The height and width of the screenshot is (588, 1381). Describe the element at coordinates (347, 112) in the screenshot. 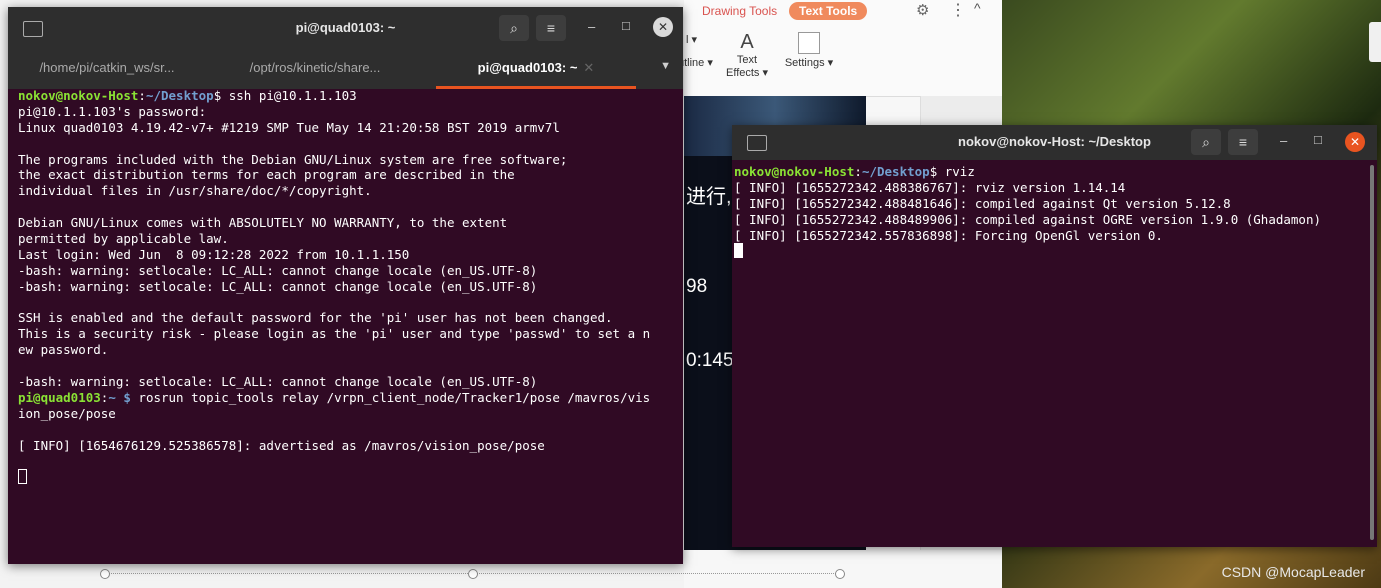

I see `terminal-line: pi@10.1.1.103's password:` at that location.